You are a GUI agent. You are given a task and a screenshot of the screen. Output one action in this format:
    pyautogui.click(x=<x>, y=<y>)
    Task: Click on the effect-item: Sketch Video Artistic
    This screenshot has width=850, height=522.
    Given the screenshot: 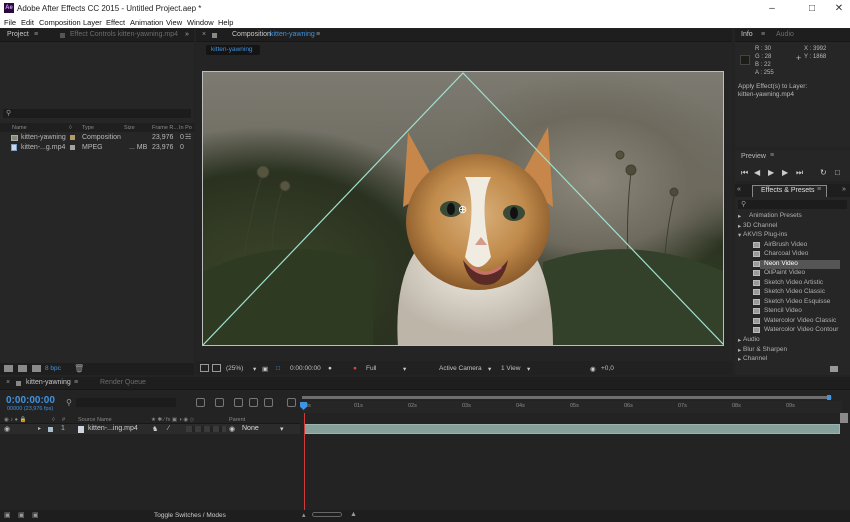 What is the action you would take?
    pyautogui.click(x=793, y=282)
    